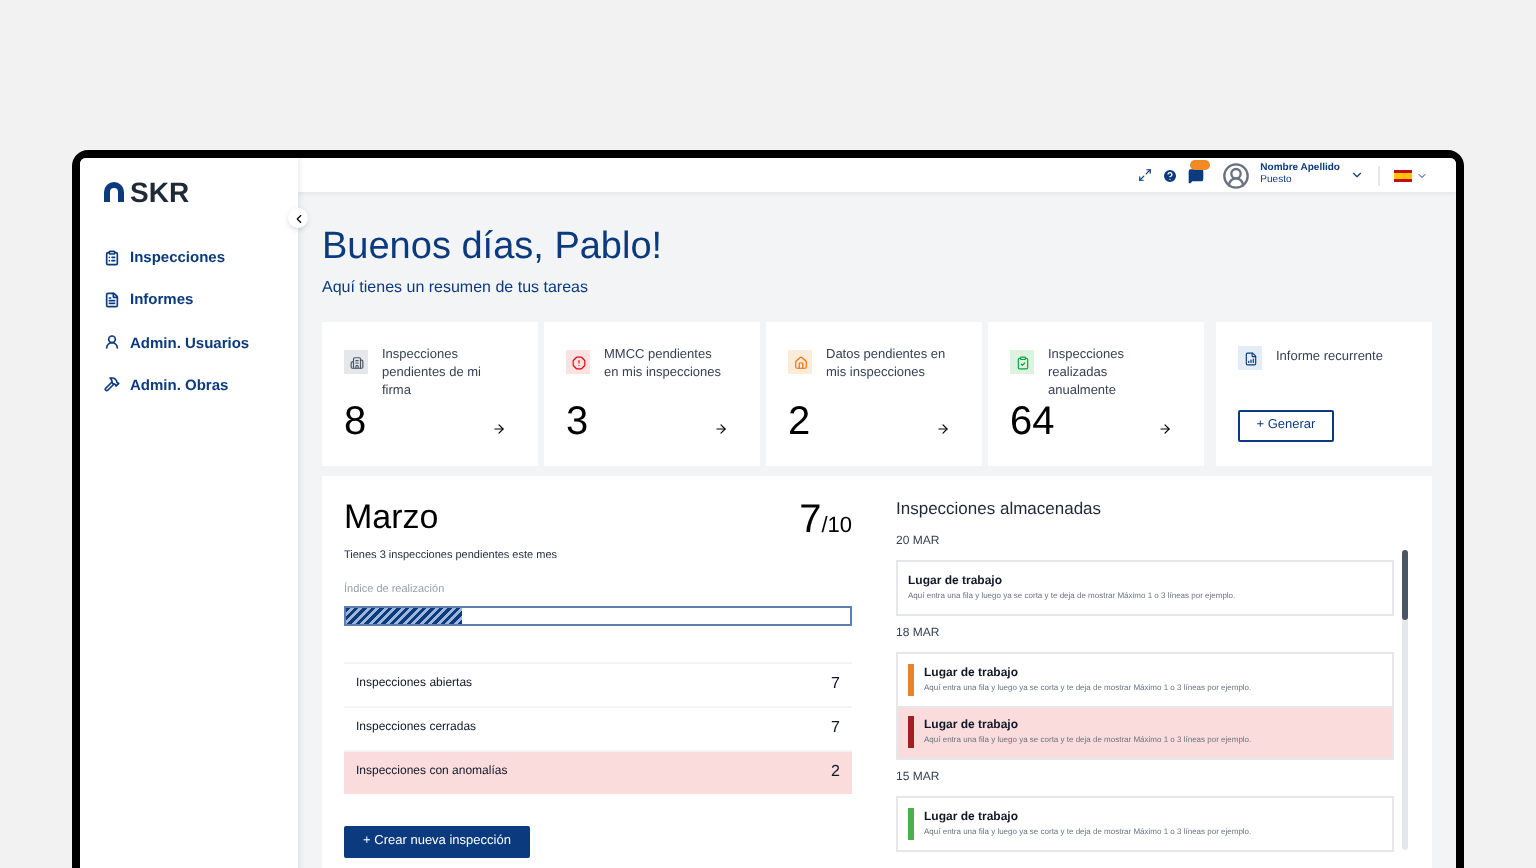 This screenshot has width=1536, height=868. Describe the element at coordinates (1000, 509) in the screenshot. I see `stored-title: Inspecciones almacenadas` at that location.